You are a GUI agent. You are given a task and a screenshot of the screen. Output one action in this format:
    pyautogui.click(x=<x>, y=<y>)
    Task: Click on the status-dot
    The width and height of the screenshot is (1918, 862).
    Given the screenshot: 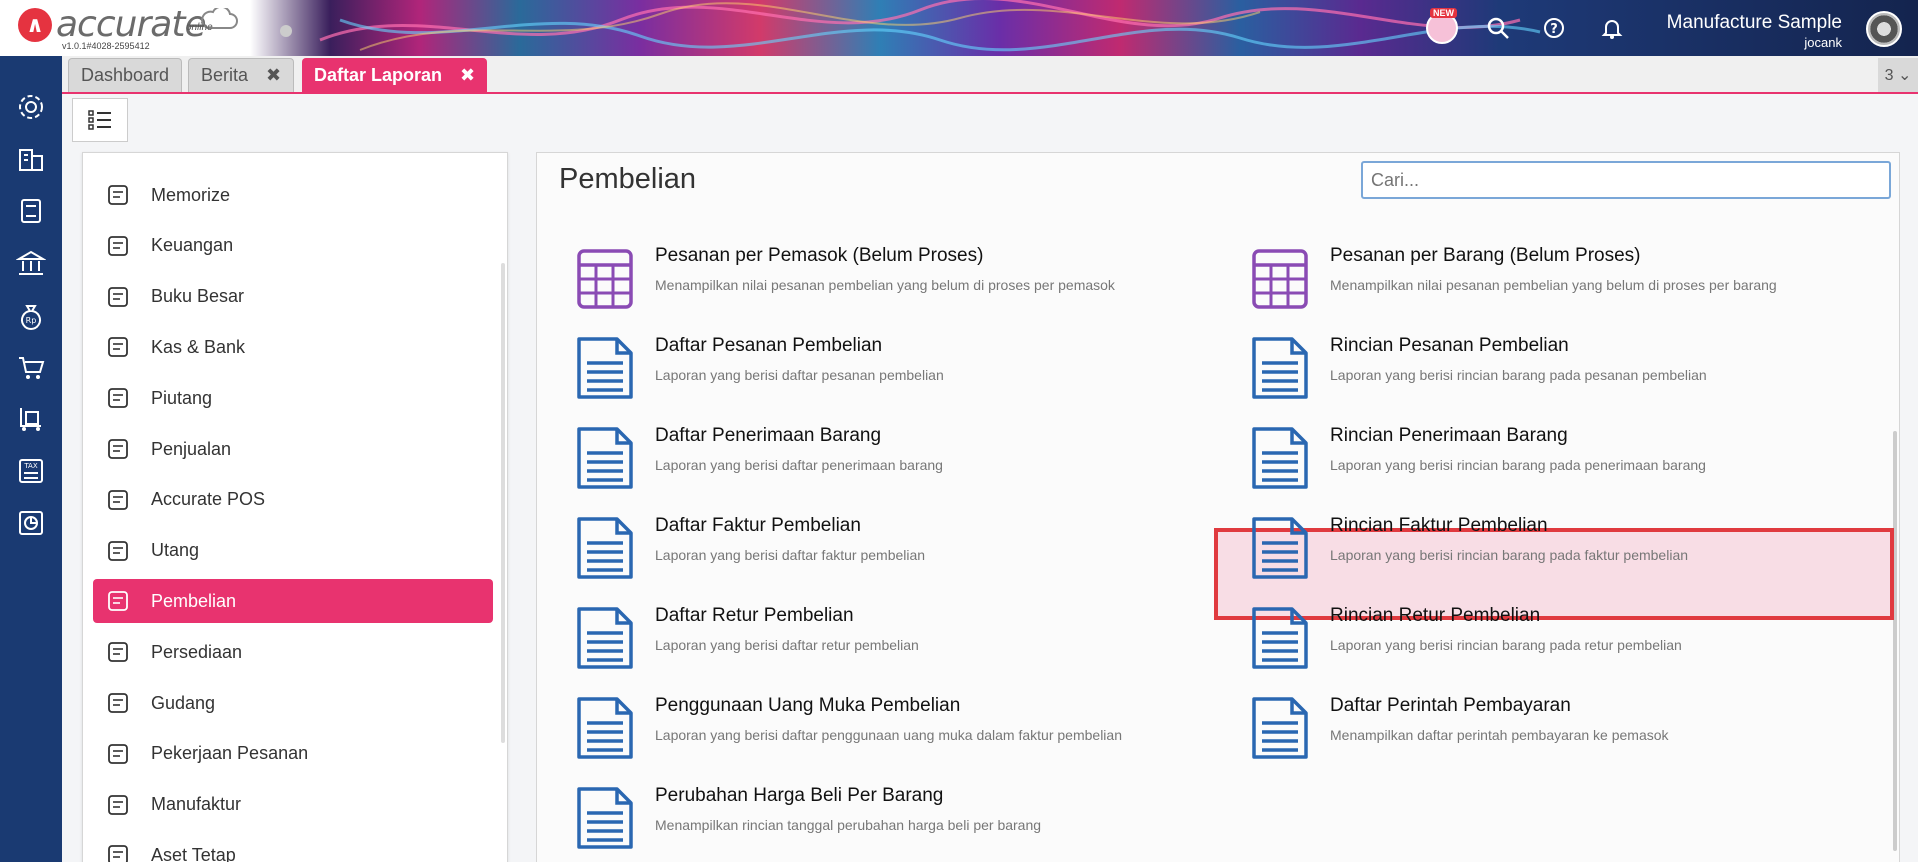 What is the action you would take?
    pyautogui.click(x=286, y=31)
    